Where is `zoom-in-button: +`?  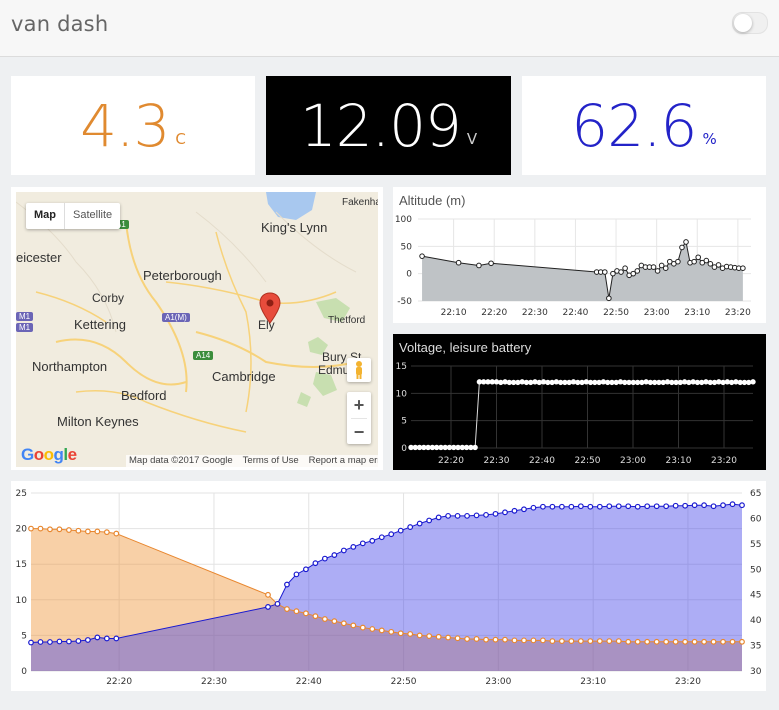
zoom-in-button: + is located at coordinates (359, 405).